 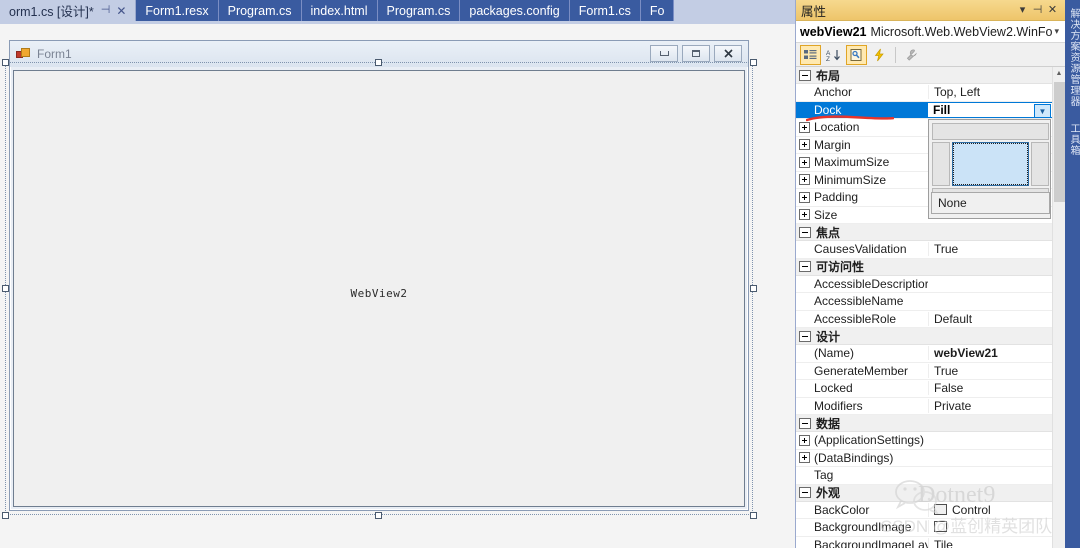 What do you see at coordinates (1052, 10) in the screenshot?
I see `panel-close-icon: ✕` at bounding box center [1052, 10].